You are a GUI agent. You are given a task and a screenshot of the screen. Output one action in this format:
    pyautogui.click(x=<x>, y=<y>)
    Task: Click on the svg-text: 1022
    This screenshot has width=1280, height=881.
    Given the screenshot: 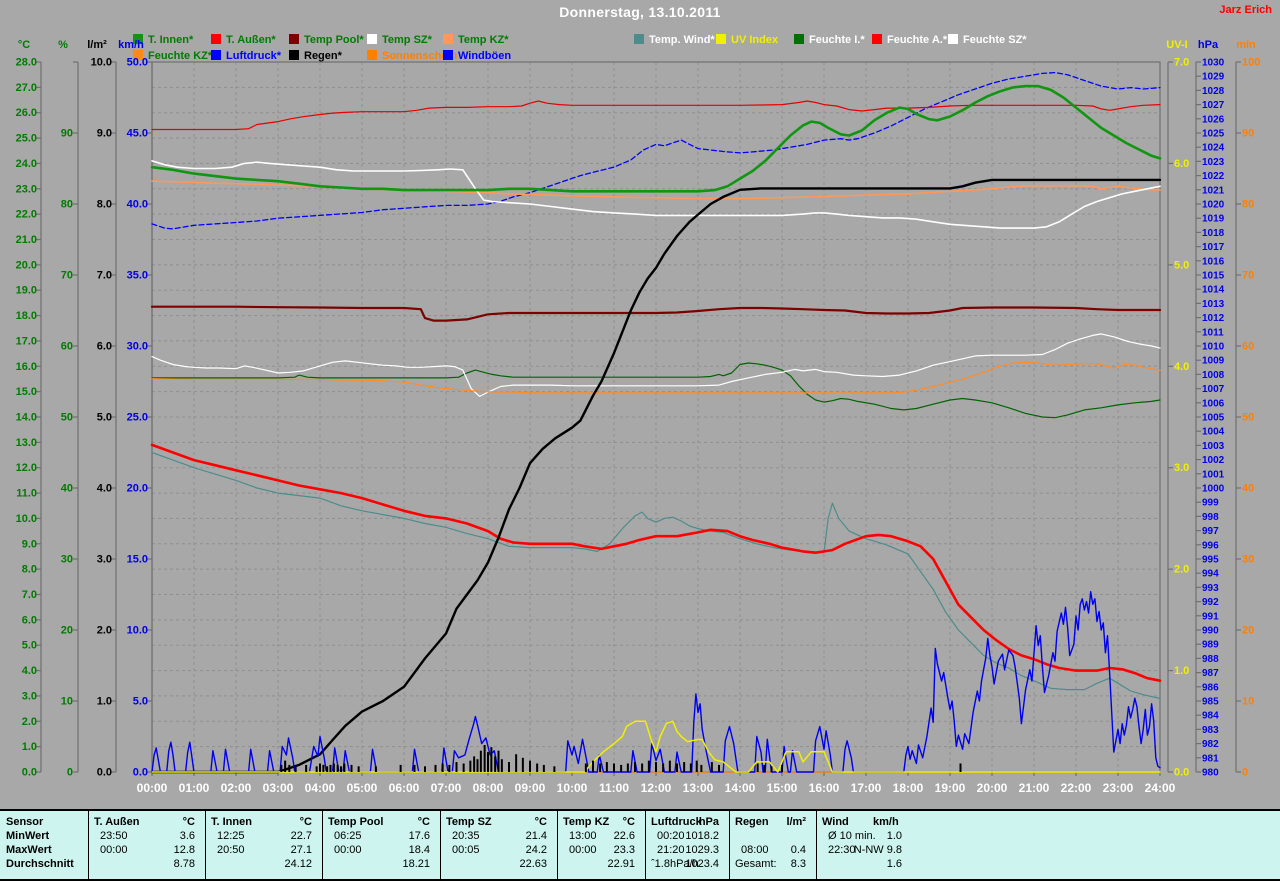 What is the action you would take?
    pyautogui.click(x=1213, y=176)
    